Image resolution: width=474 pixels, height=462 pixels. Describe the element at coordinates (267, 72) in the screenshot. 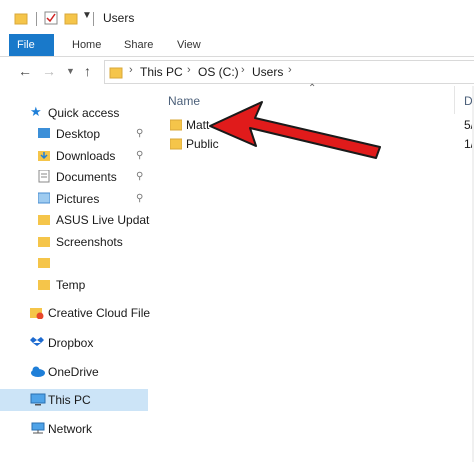

I see `breadcrumb-users: Users` at that location.